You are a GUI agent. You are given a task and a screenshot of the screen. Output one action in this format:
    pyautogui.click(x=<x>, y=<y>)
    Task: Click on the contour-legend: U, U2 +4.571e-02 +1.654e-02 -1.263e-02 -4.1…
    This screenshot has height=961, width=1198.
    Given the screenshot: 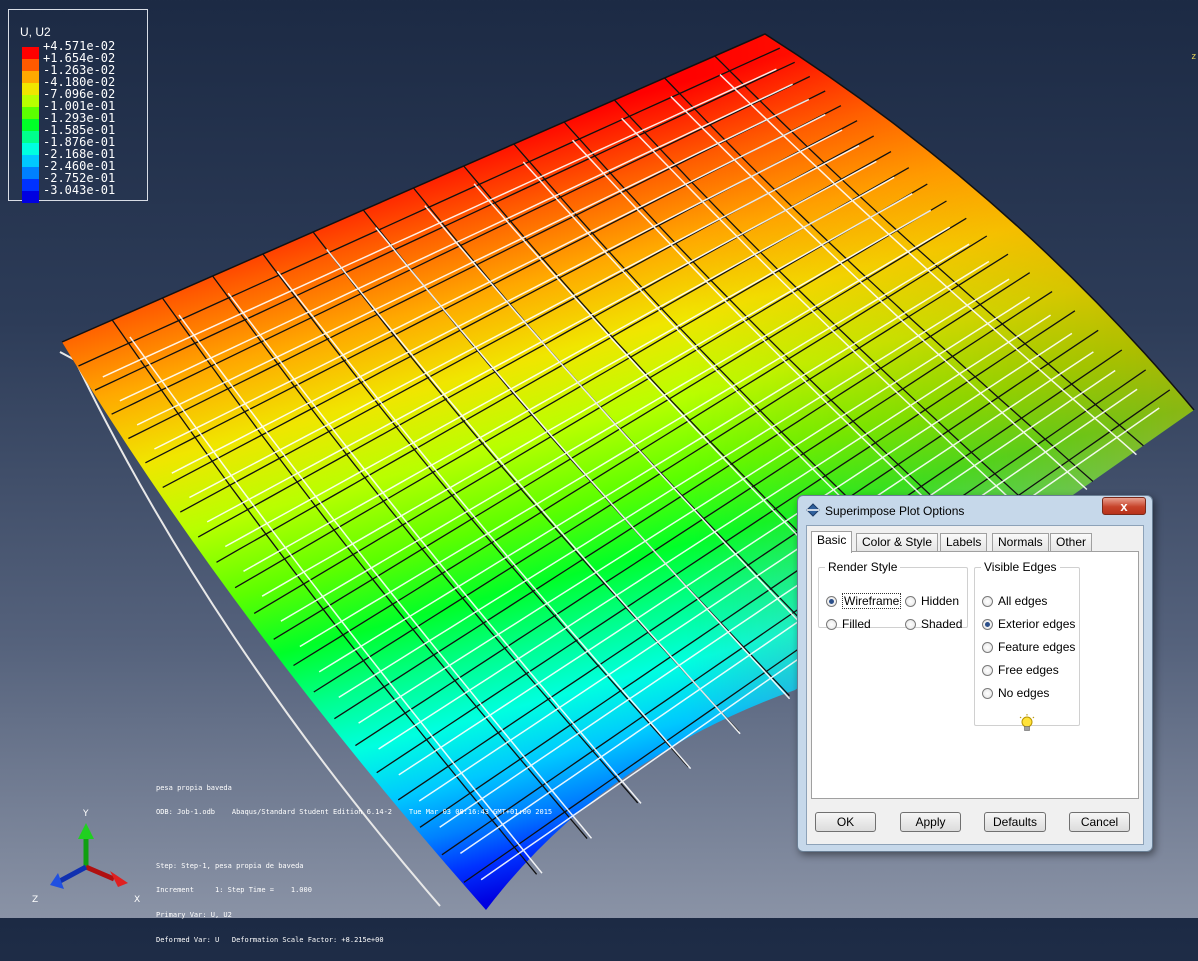 What is the action you would take?
    pyautogui.click(x=78, y=106)
    